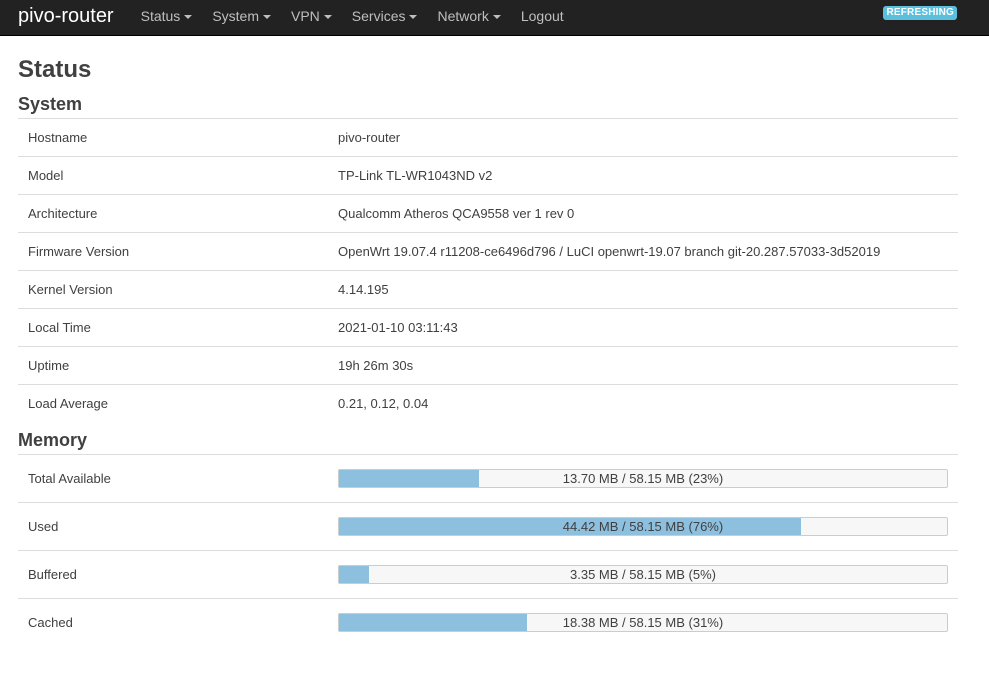  Describe the element at coordinates (173, 289) in the screenshot. I see `row-key: Kernel Version` at that location.